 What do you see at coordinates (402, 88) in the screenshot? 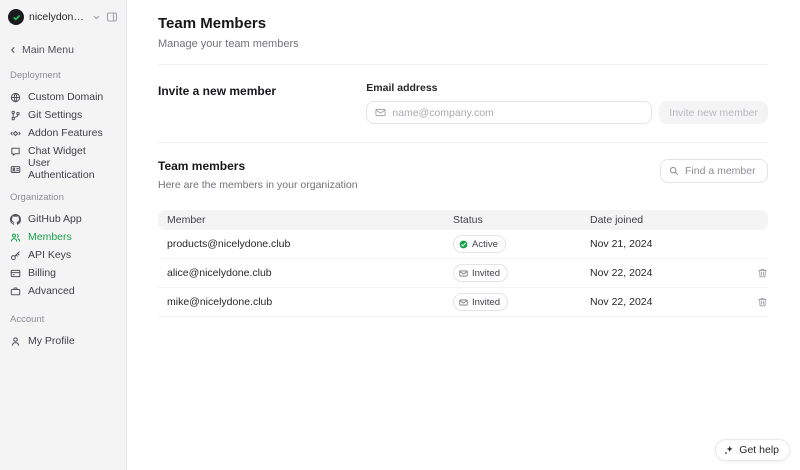
I see `email-label: Email address` at bounding box center [402, 88].